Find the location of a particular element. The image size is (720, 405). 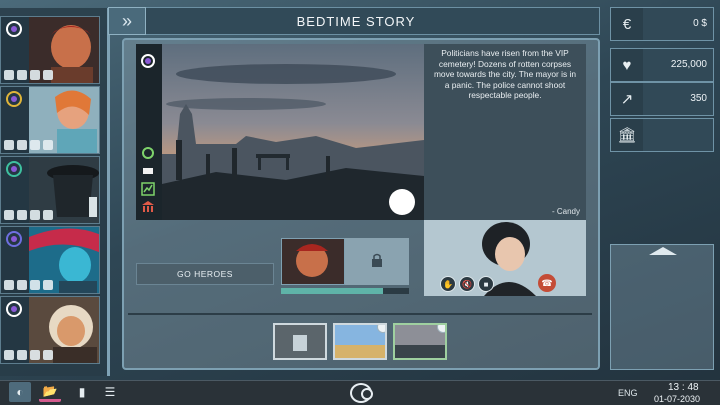

assigned-hero-slot is located at coordinates (313, 261).